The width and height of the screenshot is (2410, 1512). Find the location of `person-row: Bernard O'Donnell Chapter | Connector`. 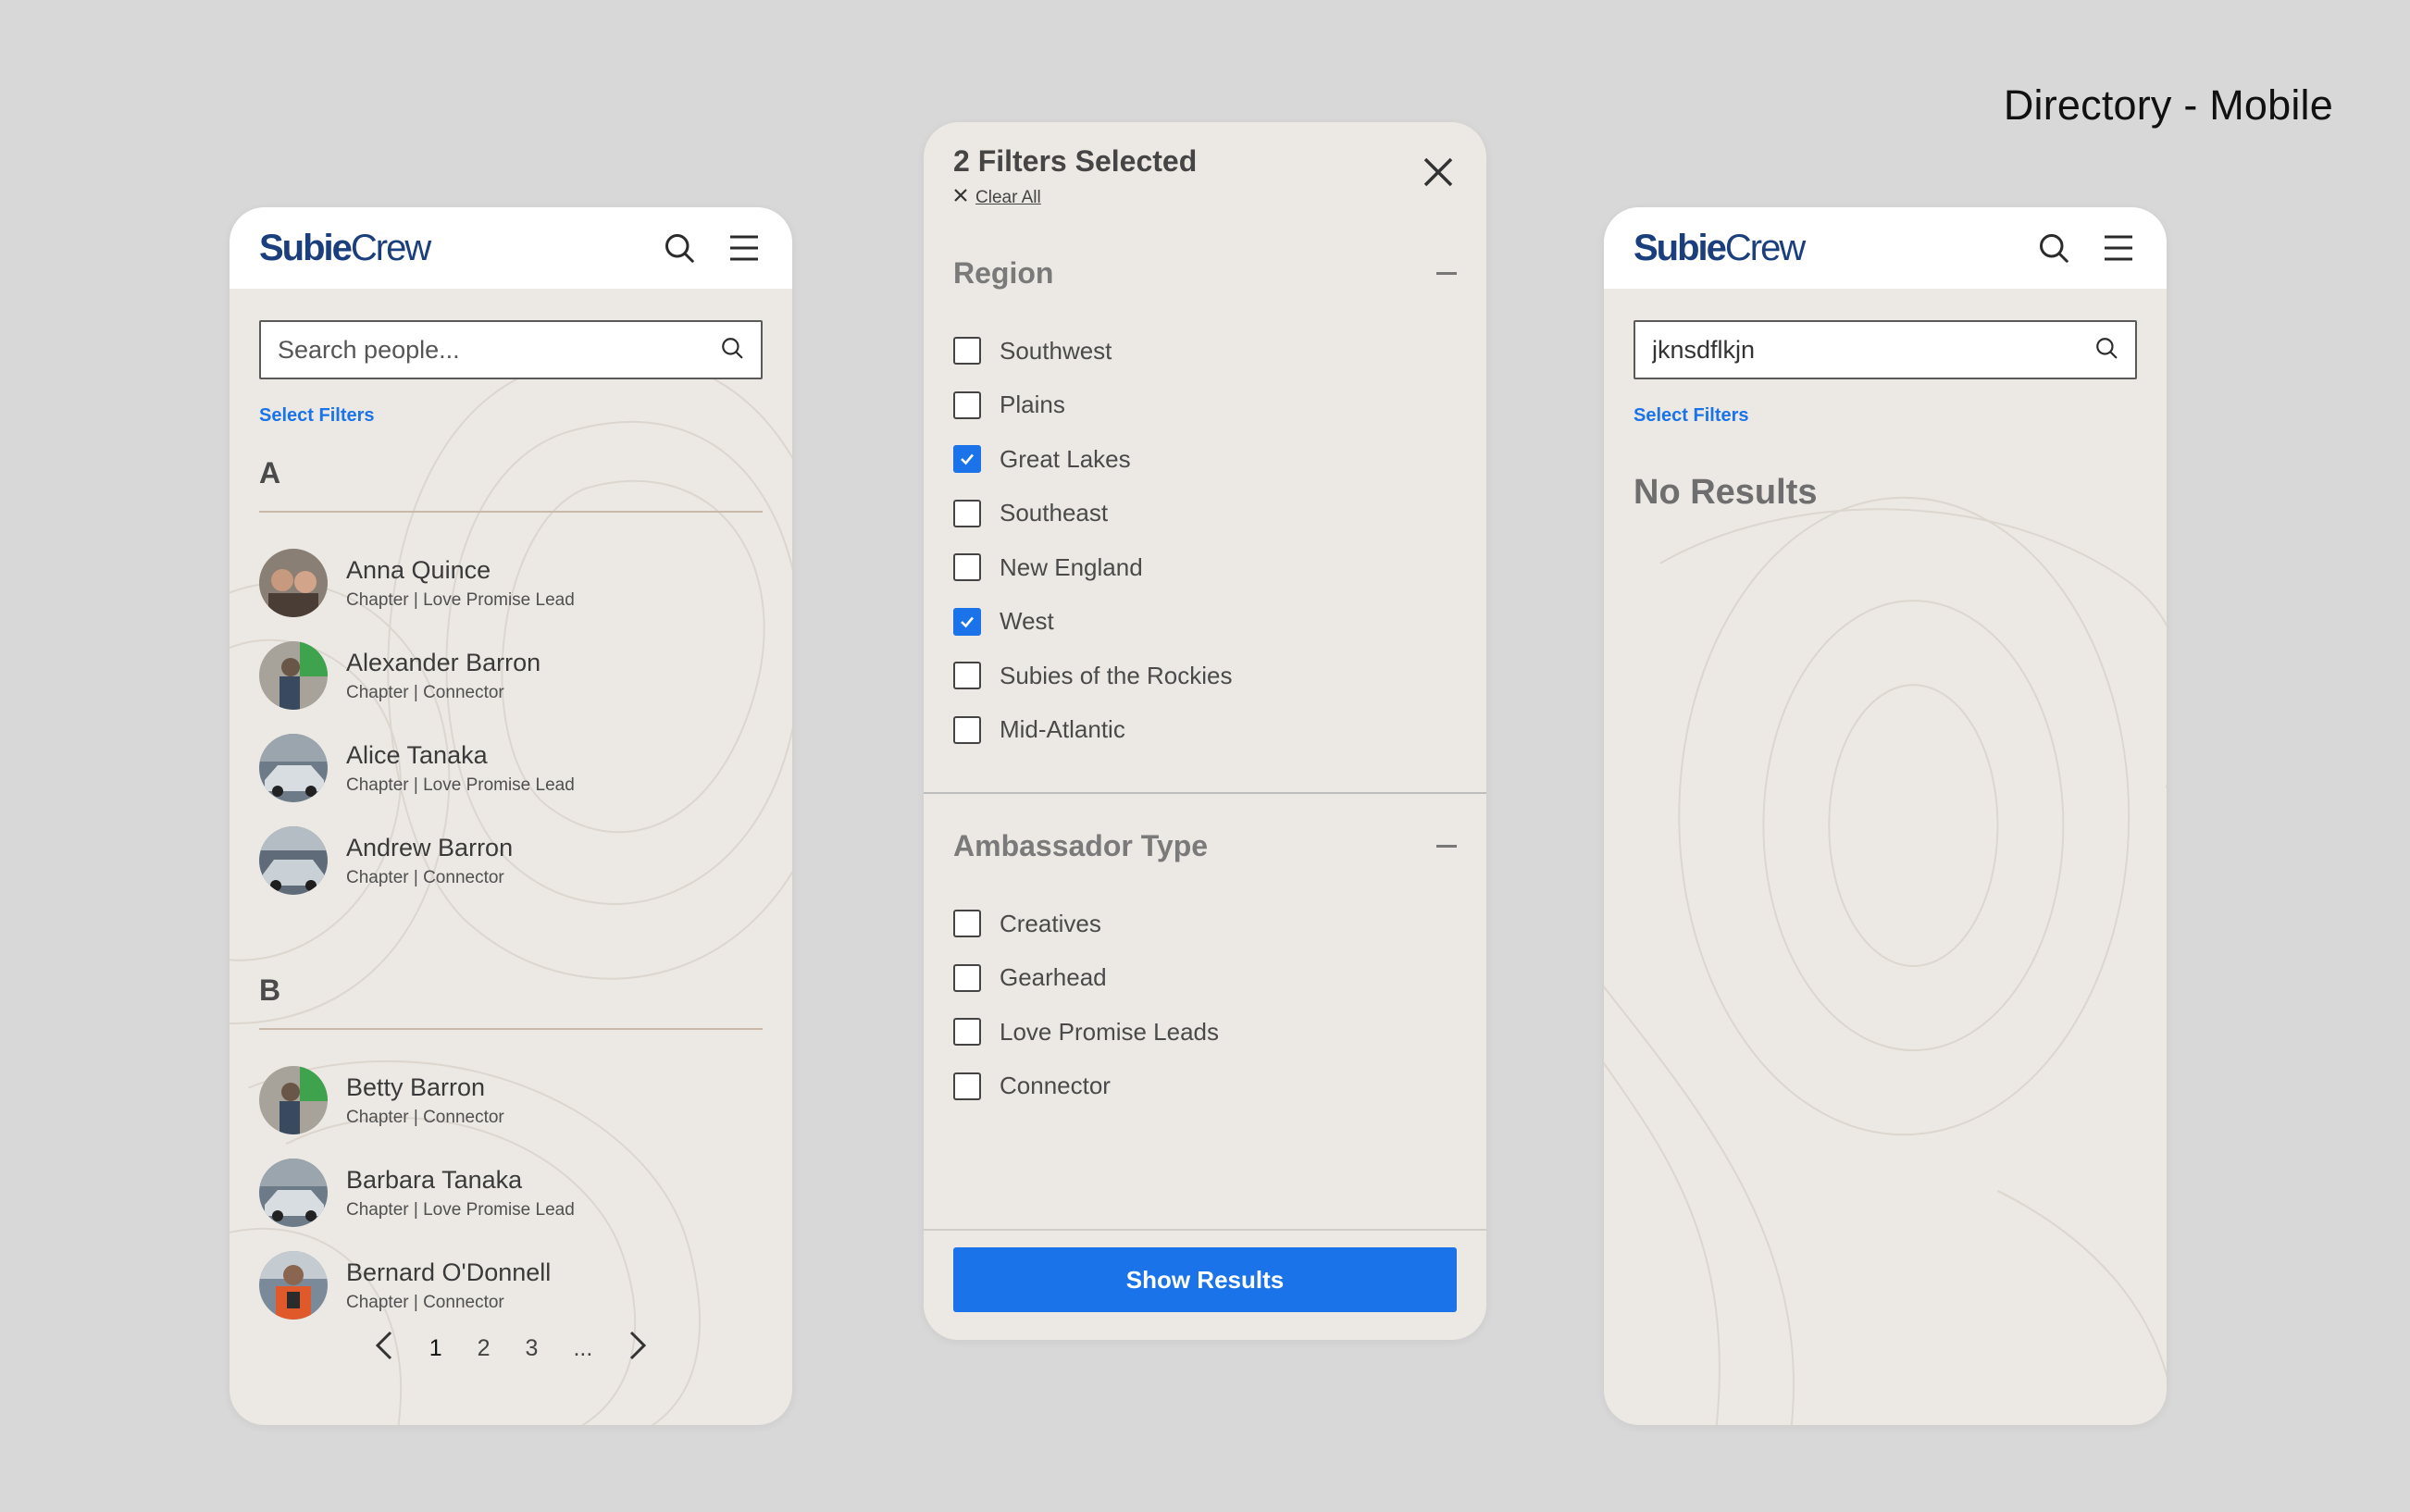

person-row: Bernard O'Donnell Chapter | Connector is located at coordinates (511, 1285).